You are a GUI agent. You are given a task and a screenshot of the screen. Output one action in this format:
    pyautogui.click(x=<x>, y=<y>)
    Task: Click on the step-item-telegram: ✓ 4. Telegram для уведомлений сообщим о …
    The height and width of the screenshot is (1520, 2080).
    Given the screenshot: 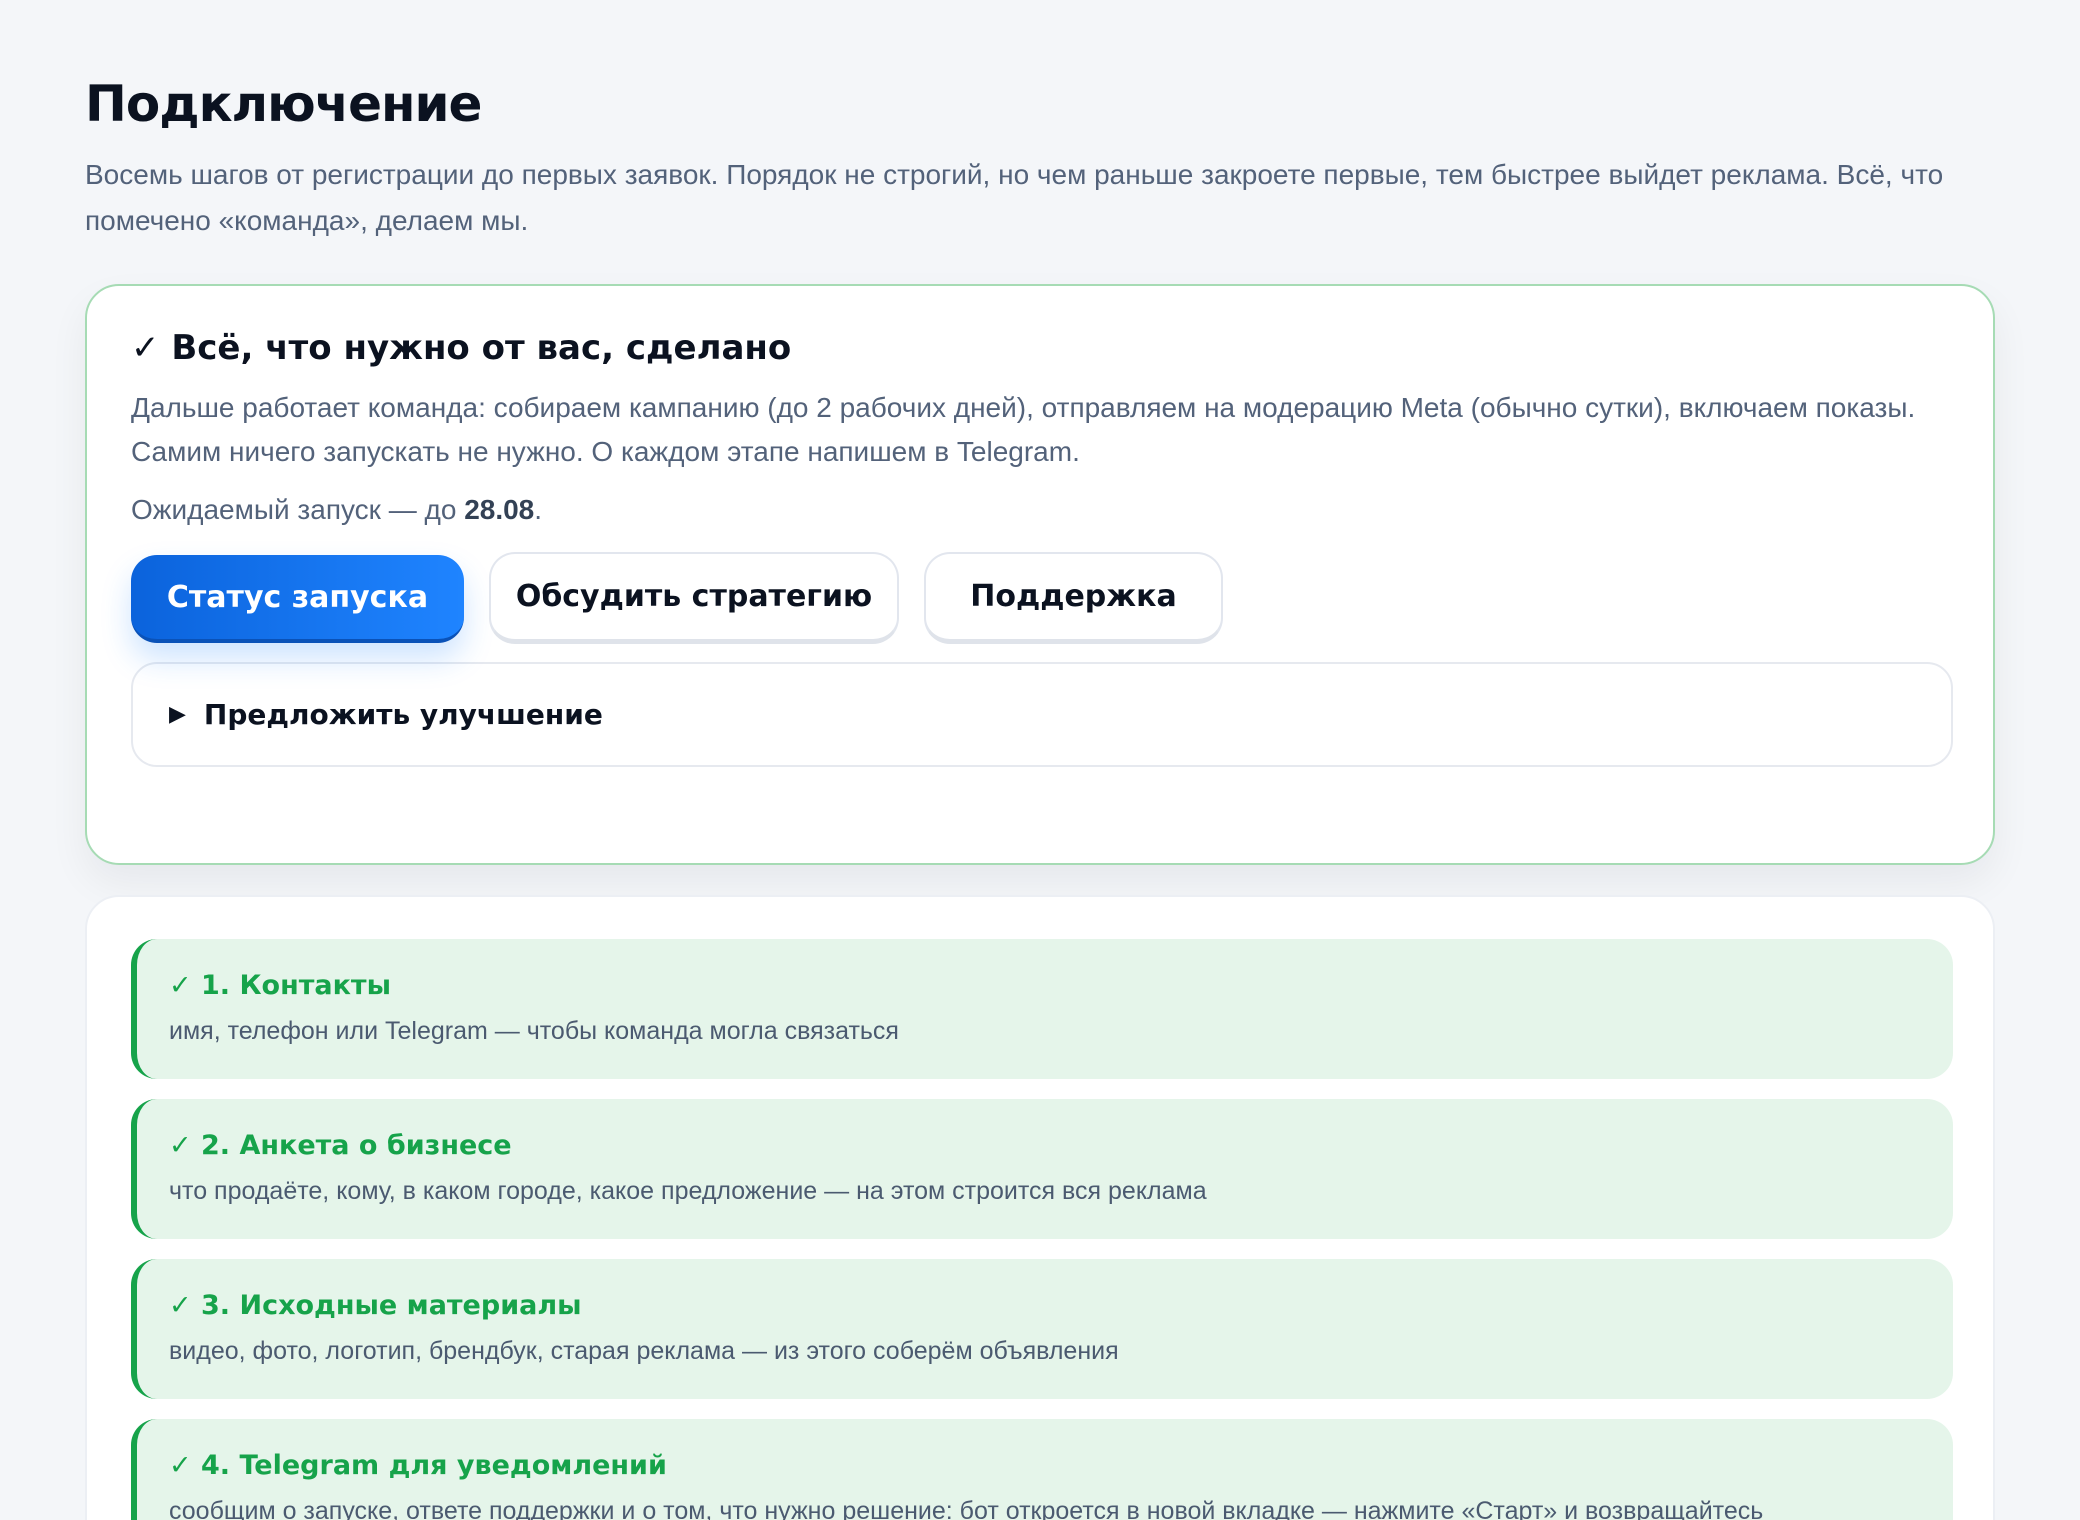 What is the action you would take?
    pyautogui.click(x=1042, y=1469)
    